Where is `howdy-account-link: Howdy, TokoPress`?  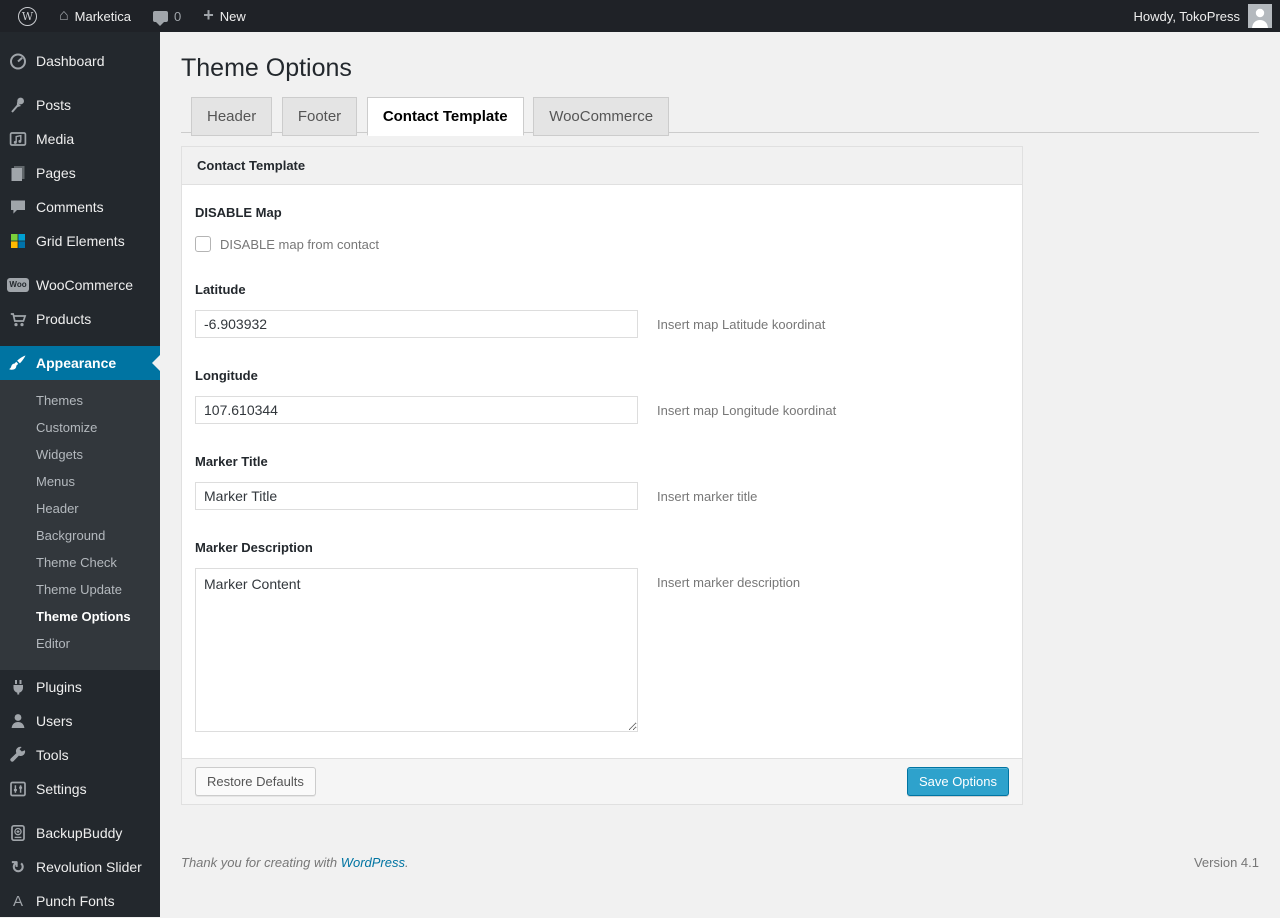 howdy-account-link: Howdy, TokoPress is located at coordinates (1187, 16).